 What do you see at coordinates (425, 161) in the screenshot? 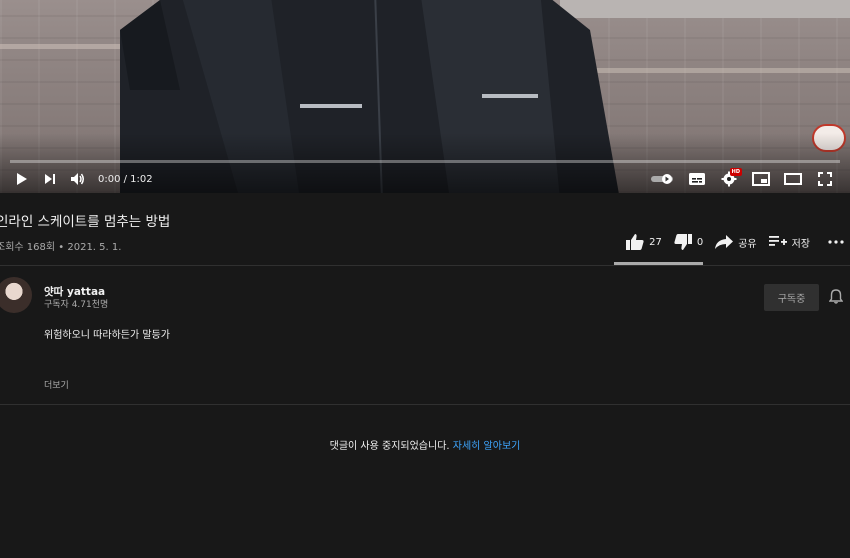
I see `progress-bar` at bounding box center [425, 161].